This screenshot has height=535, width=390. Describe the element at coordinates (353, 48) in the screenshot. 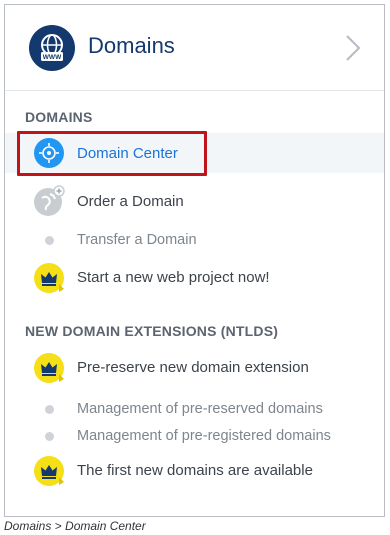

I see `chevron-right-icon` at that location.